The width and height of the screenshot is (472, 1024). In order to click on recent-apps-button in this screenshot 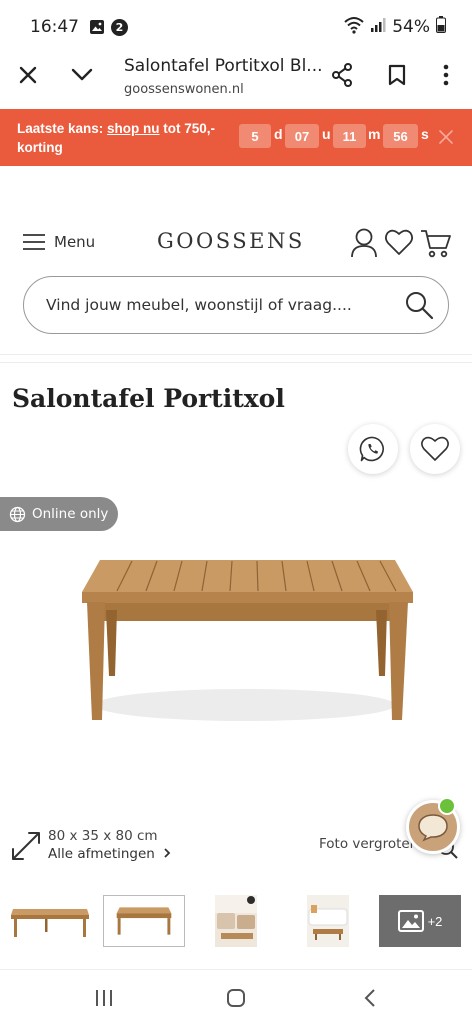, I will do `click(104, 998)`.